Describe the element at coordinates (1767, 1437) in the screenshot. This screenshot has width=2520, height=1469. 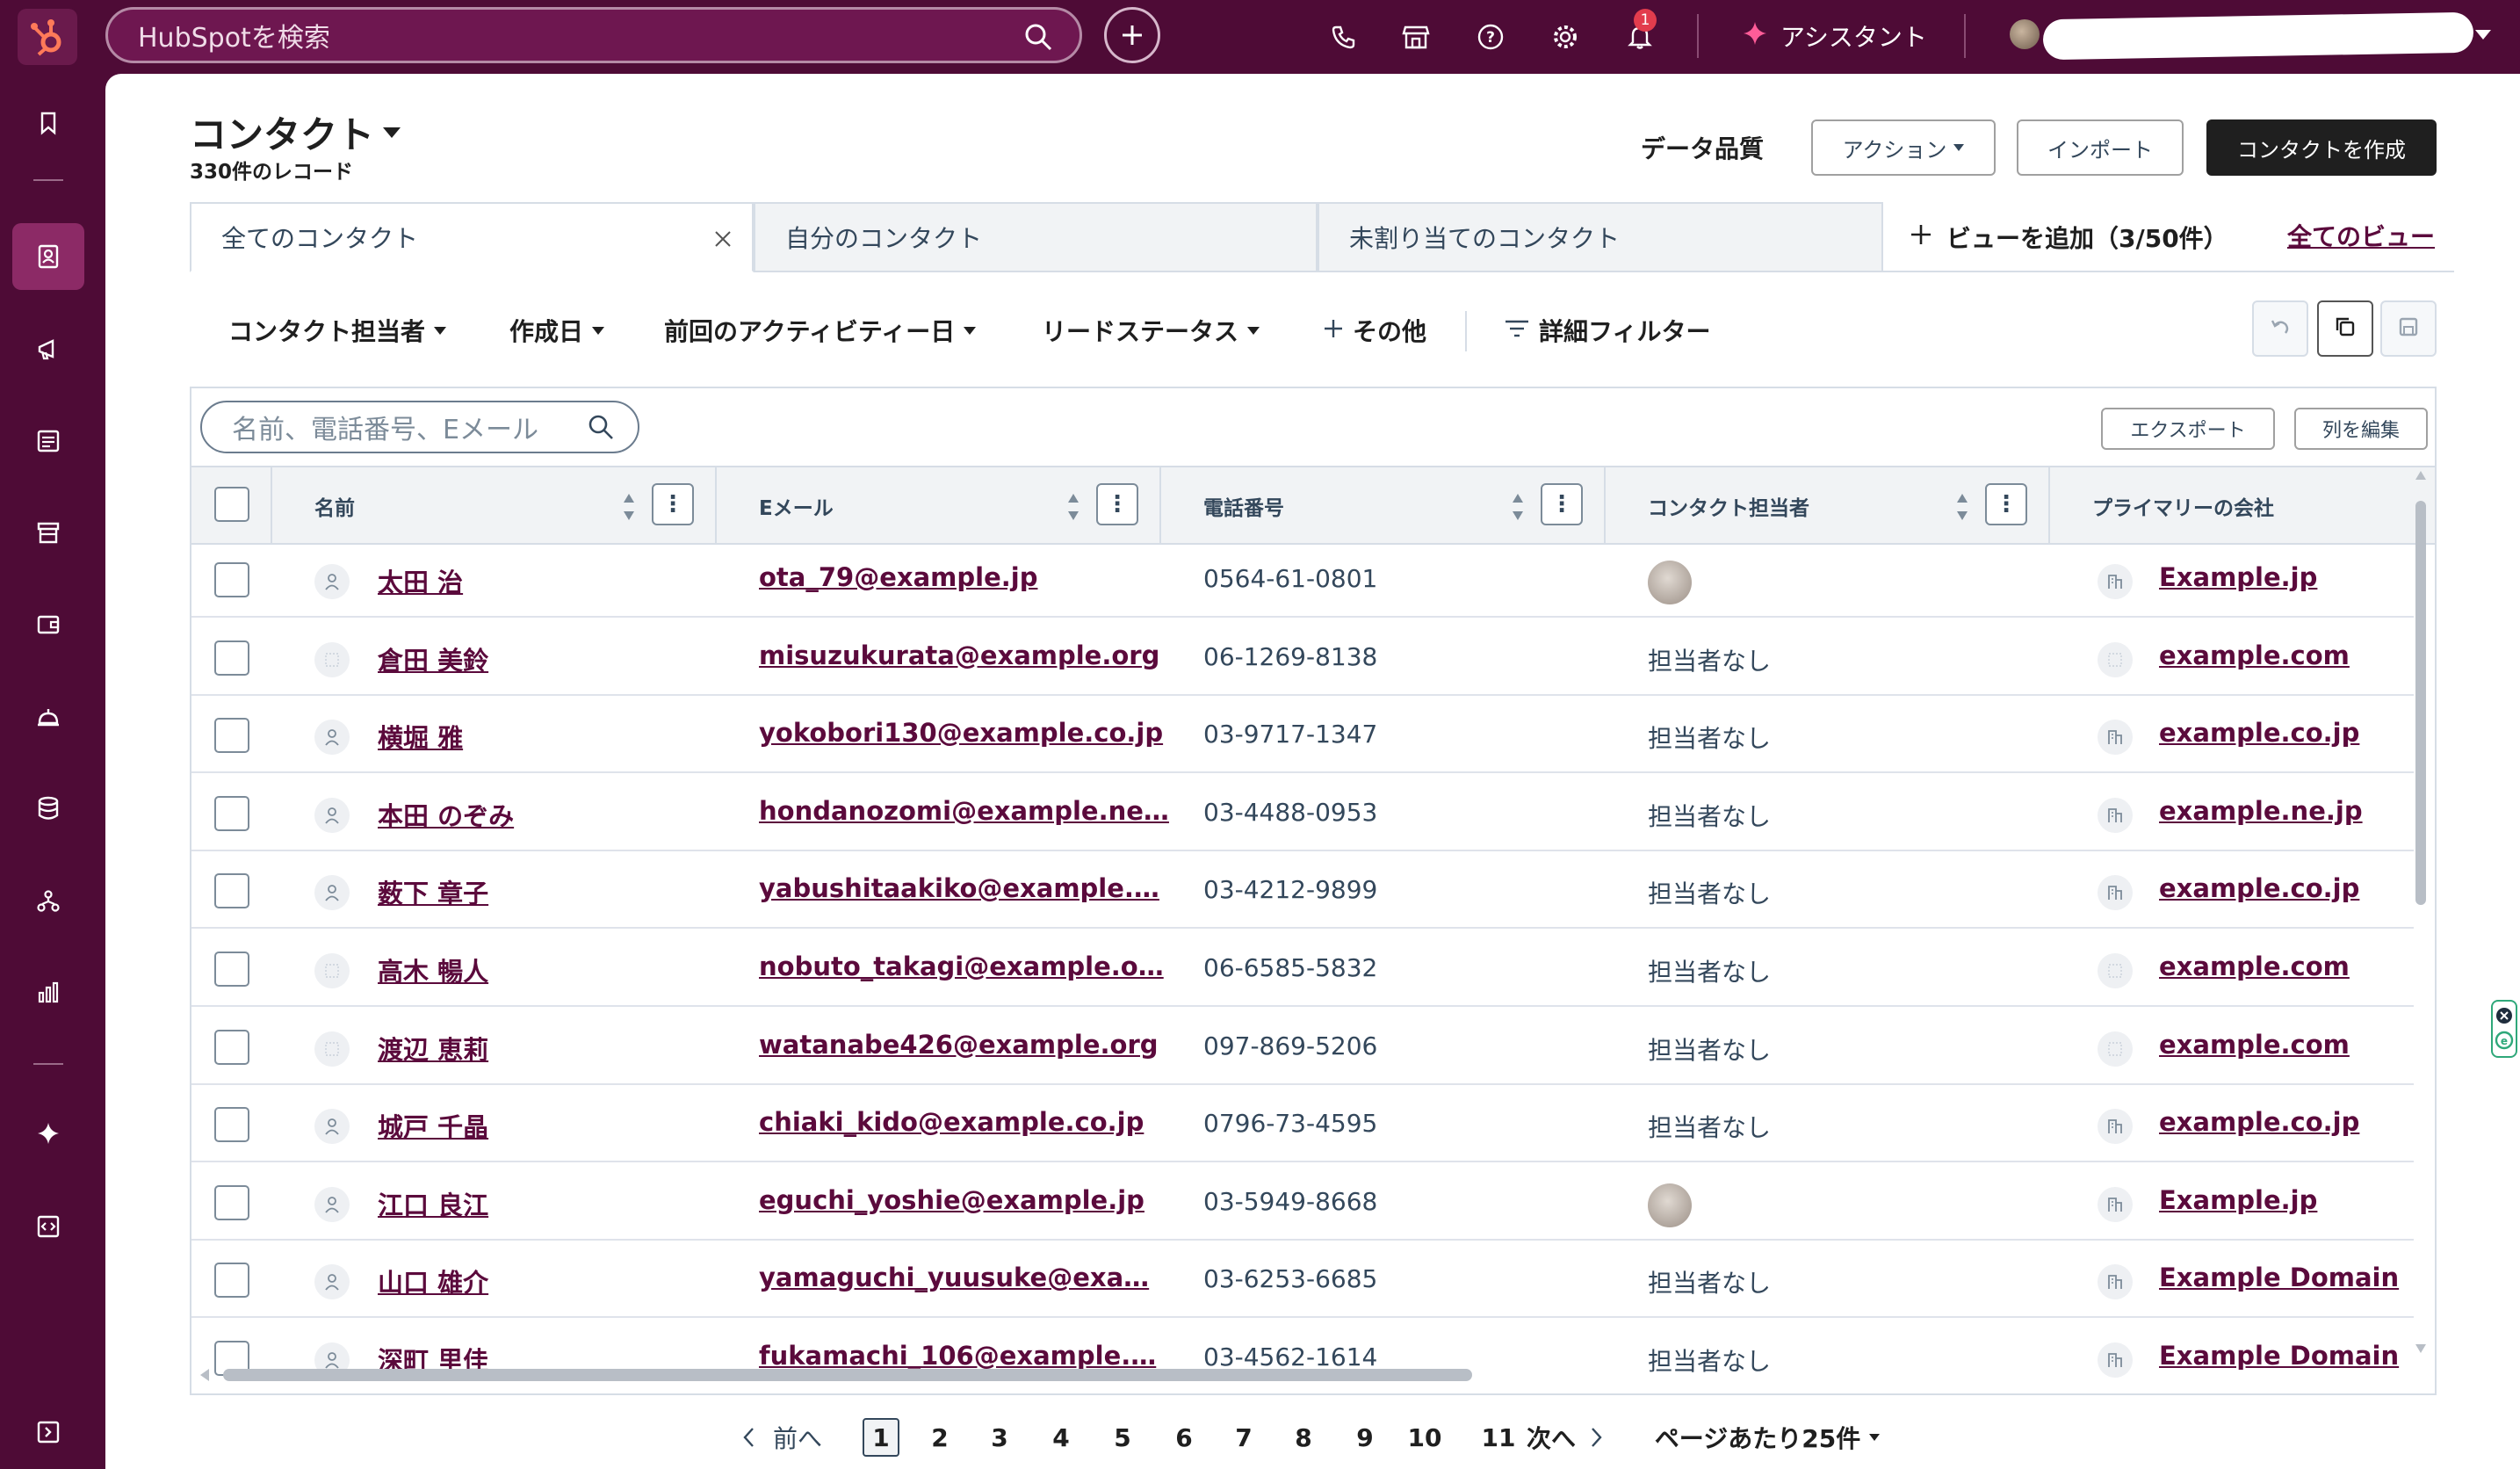
I see `per-page-select: ページあたり25件` at that location.